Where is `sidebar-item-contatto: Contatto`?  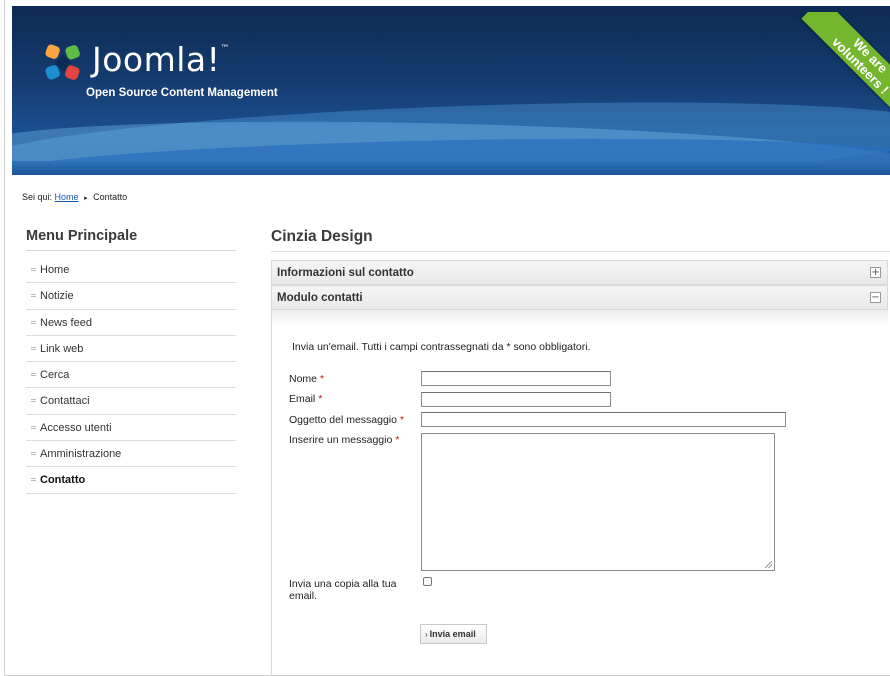 sidebar-item-contatto: Contatto is located at coordinates (131, 480).